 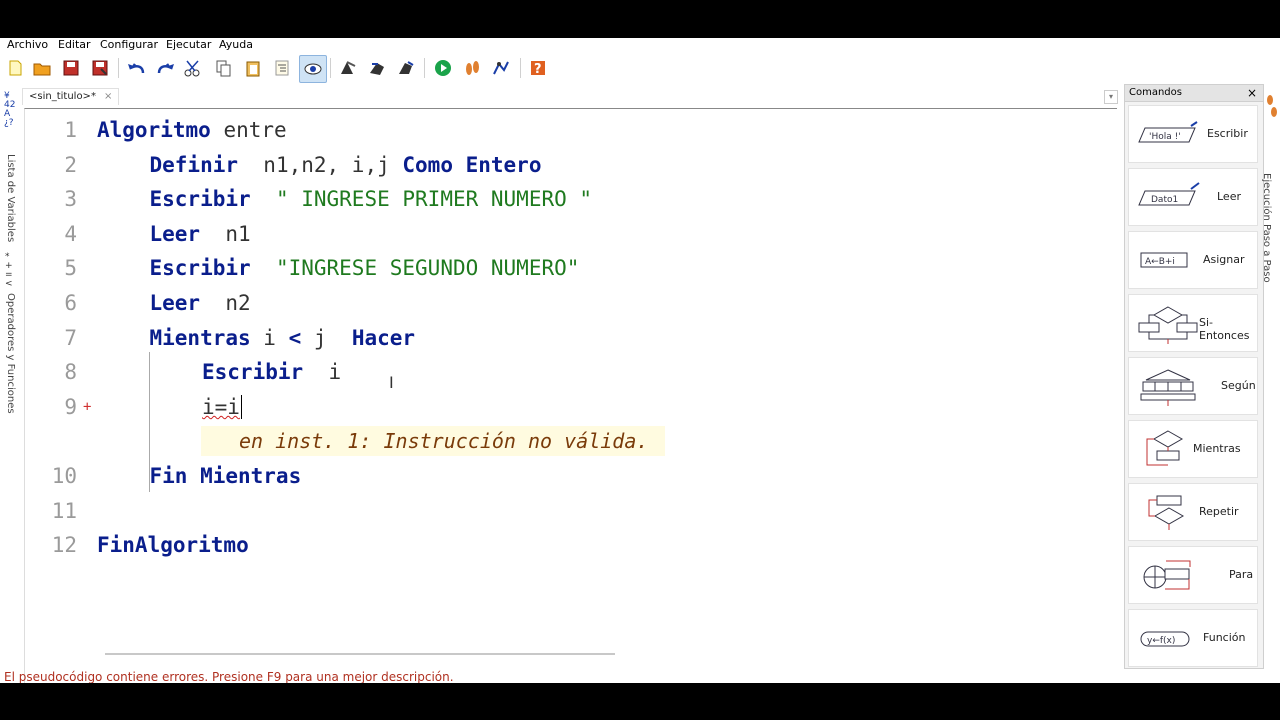 I want to click on command-si-entonces: Si-Entonces, so click(x=1193, y=323).